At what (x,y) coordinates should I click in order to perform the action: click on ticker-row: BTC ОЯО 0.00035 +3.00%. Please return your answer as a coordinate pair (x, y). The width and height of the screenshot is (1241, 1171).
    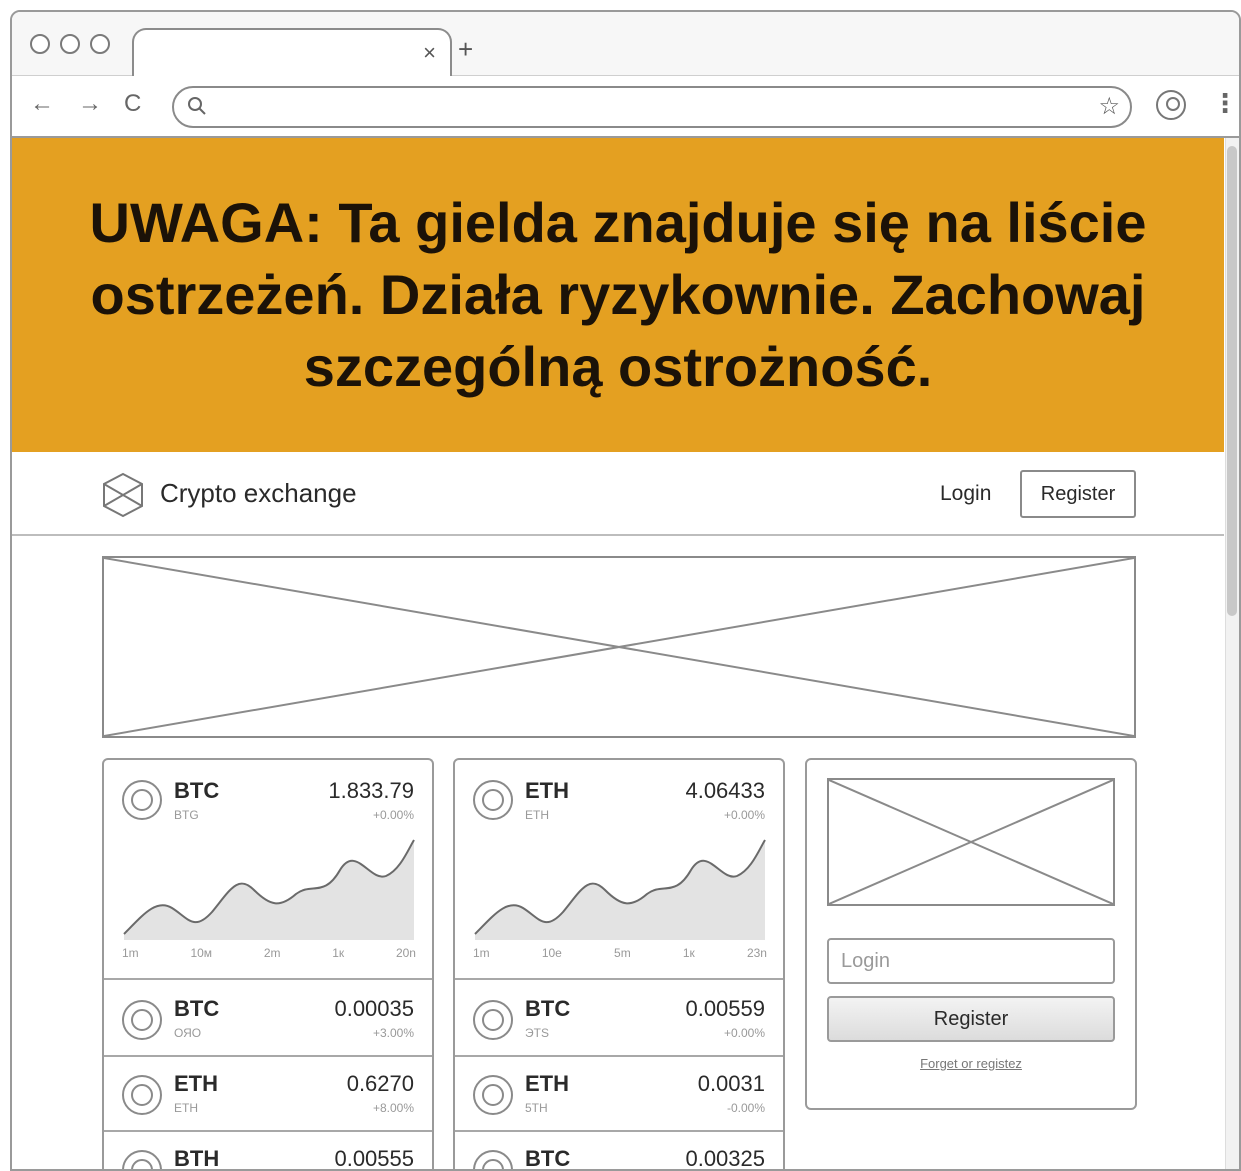
    Looking at the image, I should click on (268, 1019).